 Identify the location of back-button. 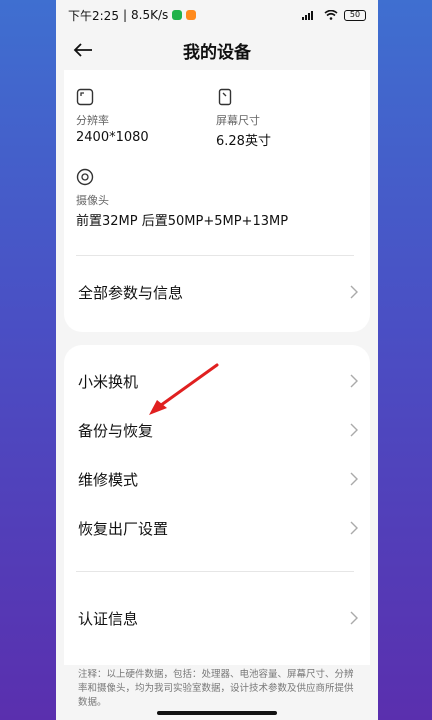
(83, 50).